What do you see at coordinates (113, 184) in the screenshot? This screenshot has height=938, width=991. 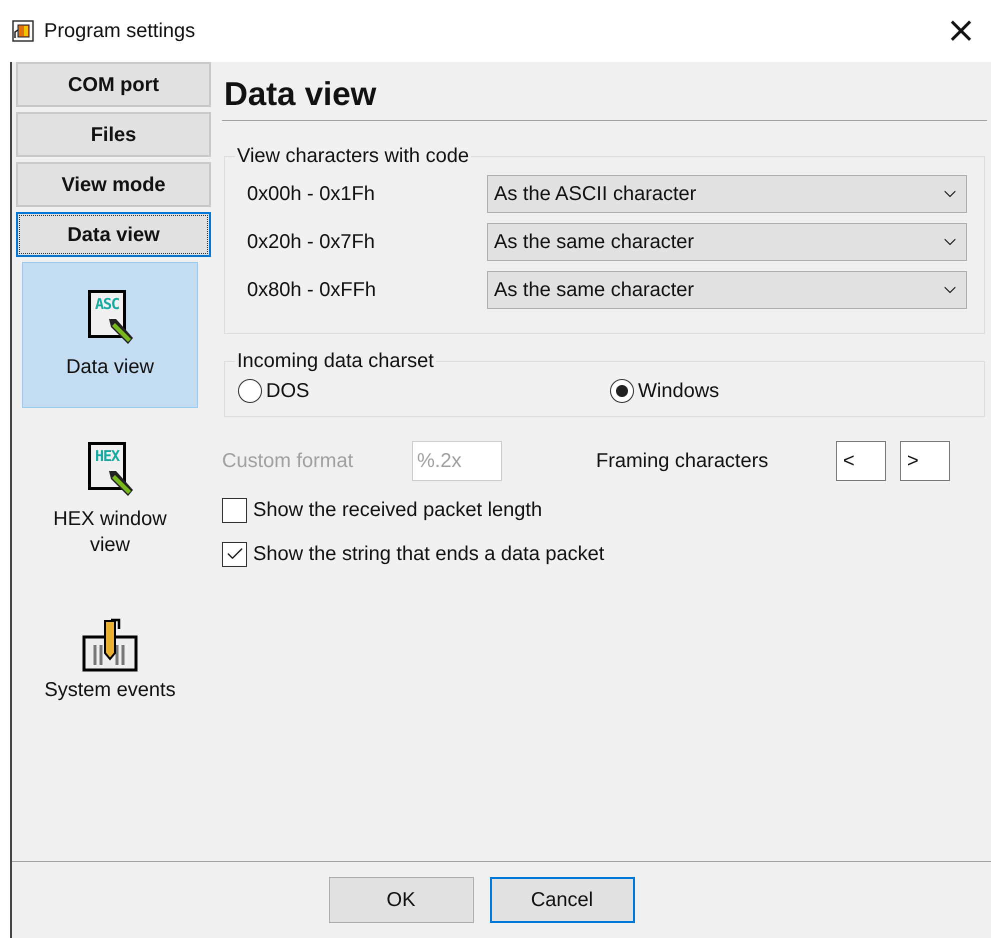 I see `sidebar-tab: View mode` at bounding box center [113, 184].